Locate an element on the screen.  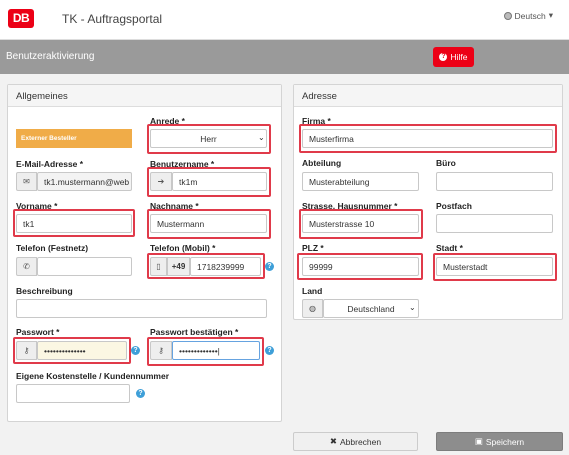
address-panel-heading: Adresse is located at coordinates (428, 96).